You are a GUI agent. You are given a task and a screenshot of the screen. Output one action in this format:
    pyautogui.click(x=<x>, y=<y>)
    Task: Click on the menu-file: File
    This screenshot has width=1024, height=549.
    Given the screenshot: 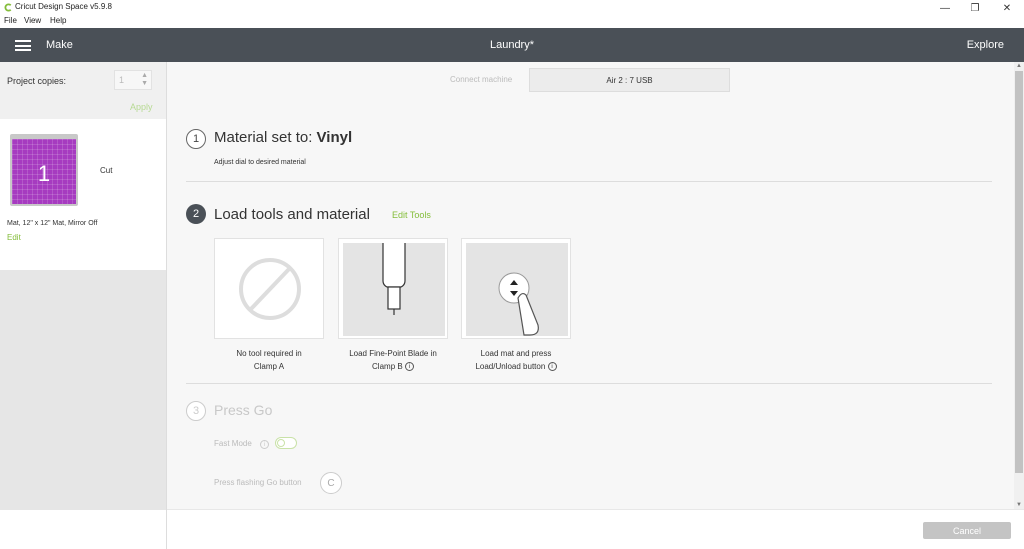 What is the action you would take?
    pyautogui.click(x=10, y=20)
    